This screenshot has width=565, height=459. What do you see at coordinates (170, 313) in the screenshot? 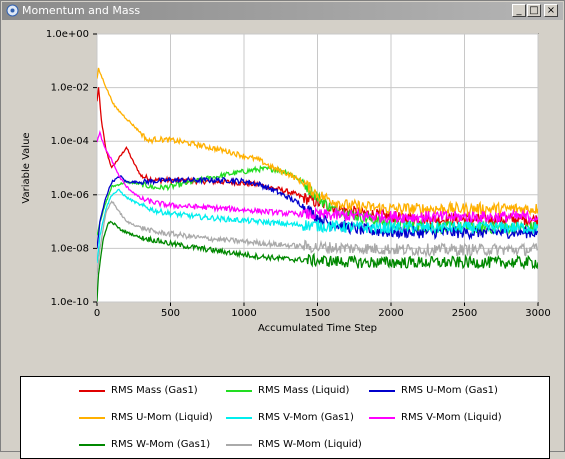
I see `x-tick-label: 500` at bounding box center [170, 313].